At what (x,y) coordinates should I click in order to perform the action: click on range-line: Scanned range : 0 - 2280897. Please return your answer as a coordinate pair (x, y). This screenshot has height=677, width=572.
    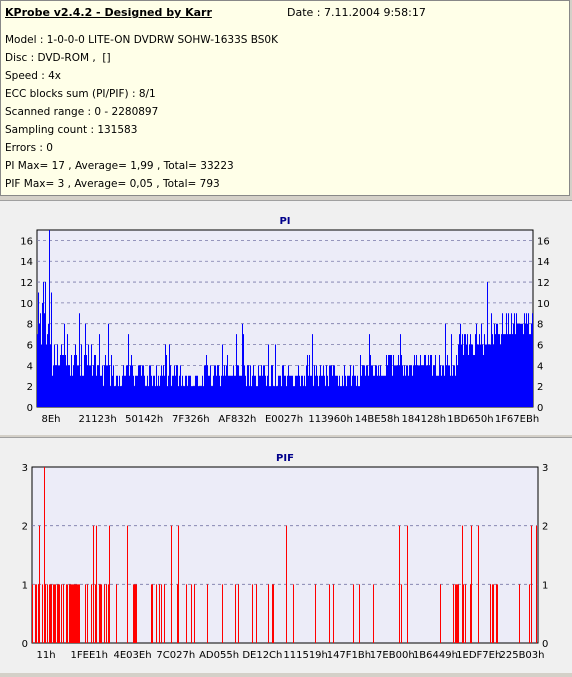
    Looking at the image, I should click on (82, 112).